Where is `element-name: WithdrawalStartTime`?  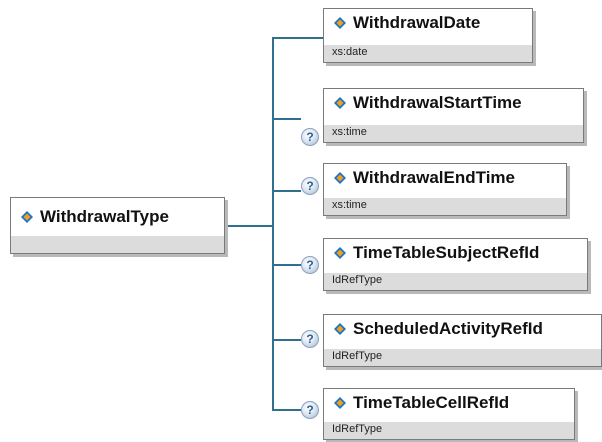
element-name: WithdrawalStartTime is located at coordinates (437, 102).